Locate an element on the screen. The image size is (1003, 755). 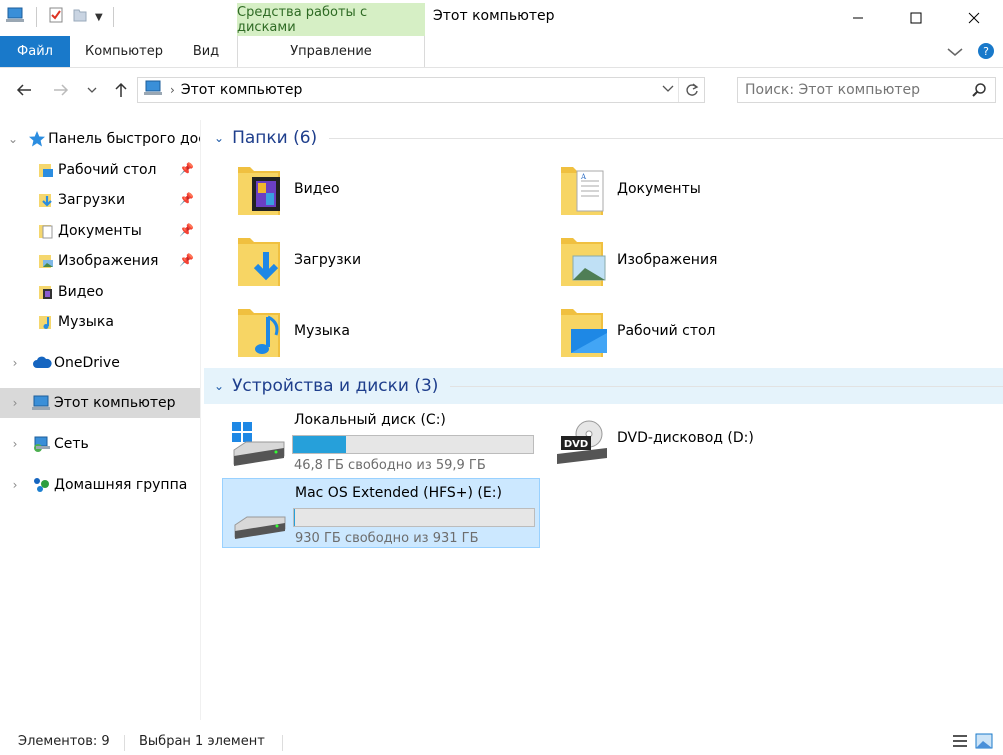
tab-view: Вид is located at coordinates (206, 51).